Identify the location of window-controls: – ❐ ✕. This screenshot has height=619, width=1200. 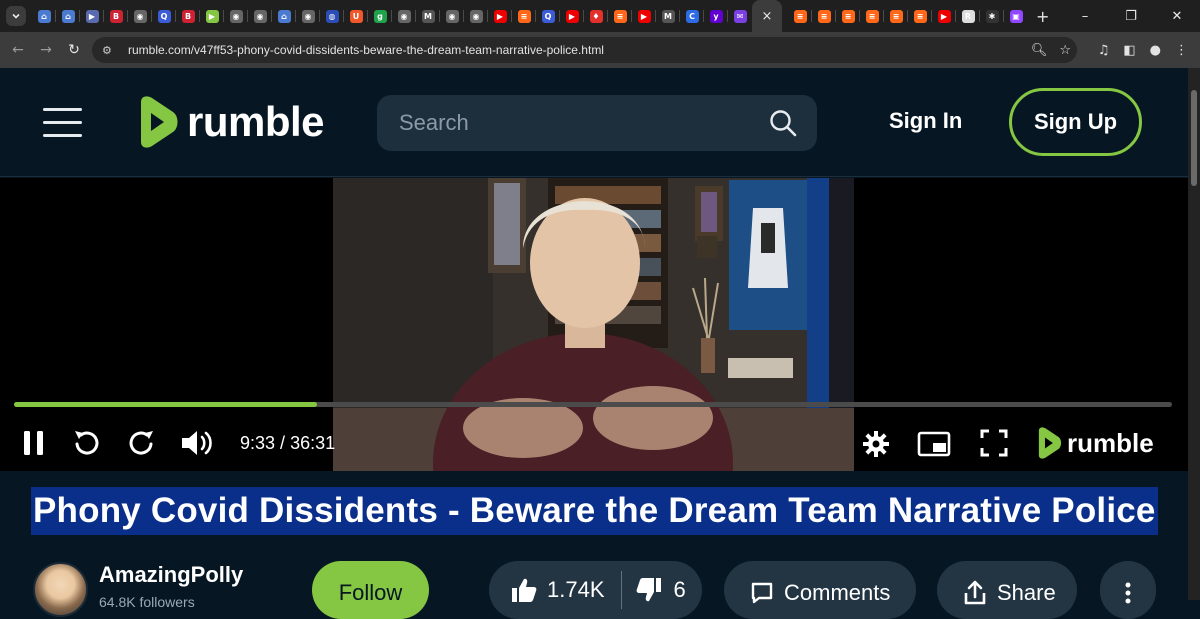
(1131, 16).